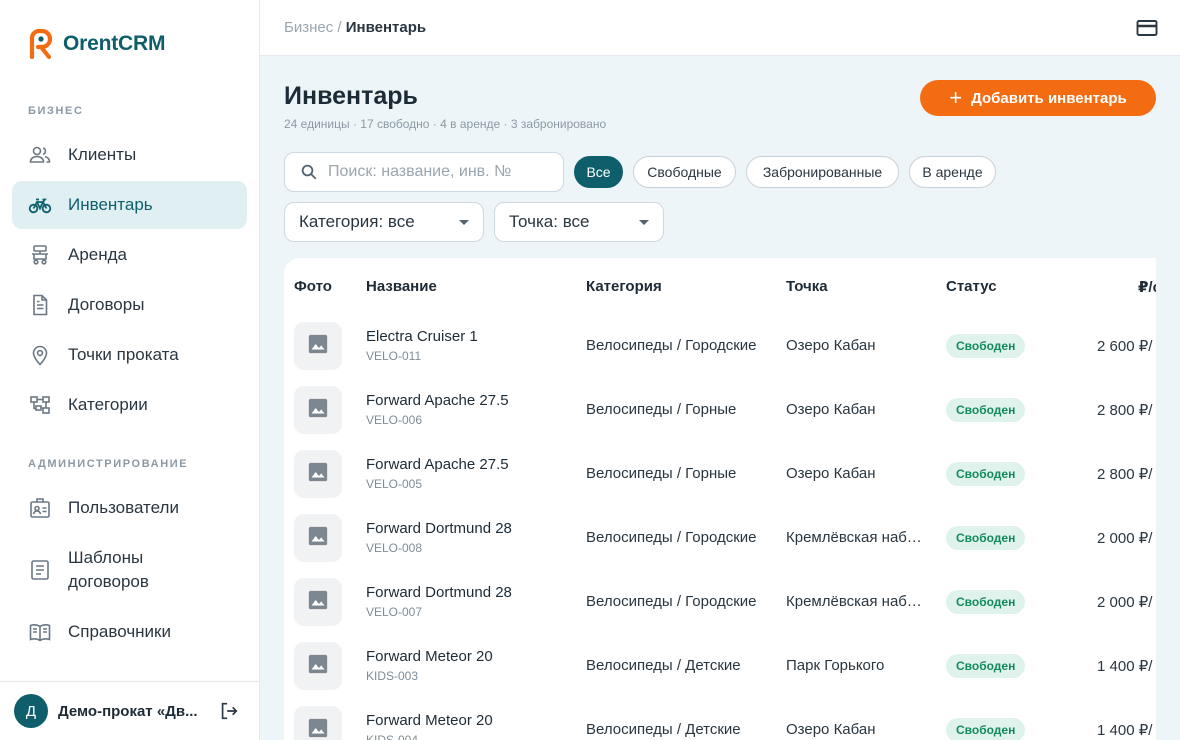 The width and height of the screenshot is (1180, 740). What do you see at coordinates (401, 286) in the screenshot?
I see `column-header-name: Название` at bounding box center [401, 286].